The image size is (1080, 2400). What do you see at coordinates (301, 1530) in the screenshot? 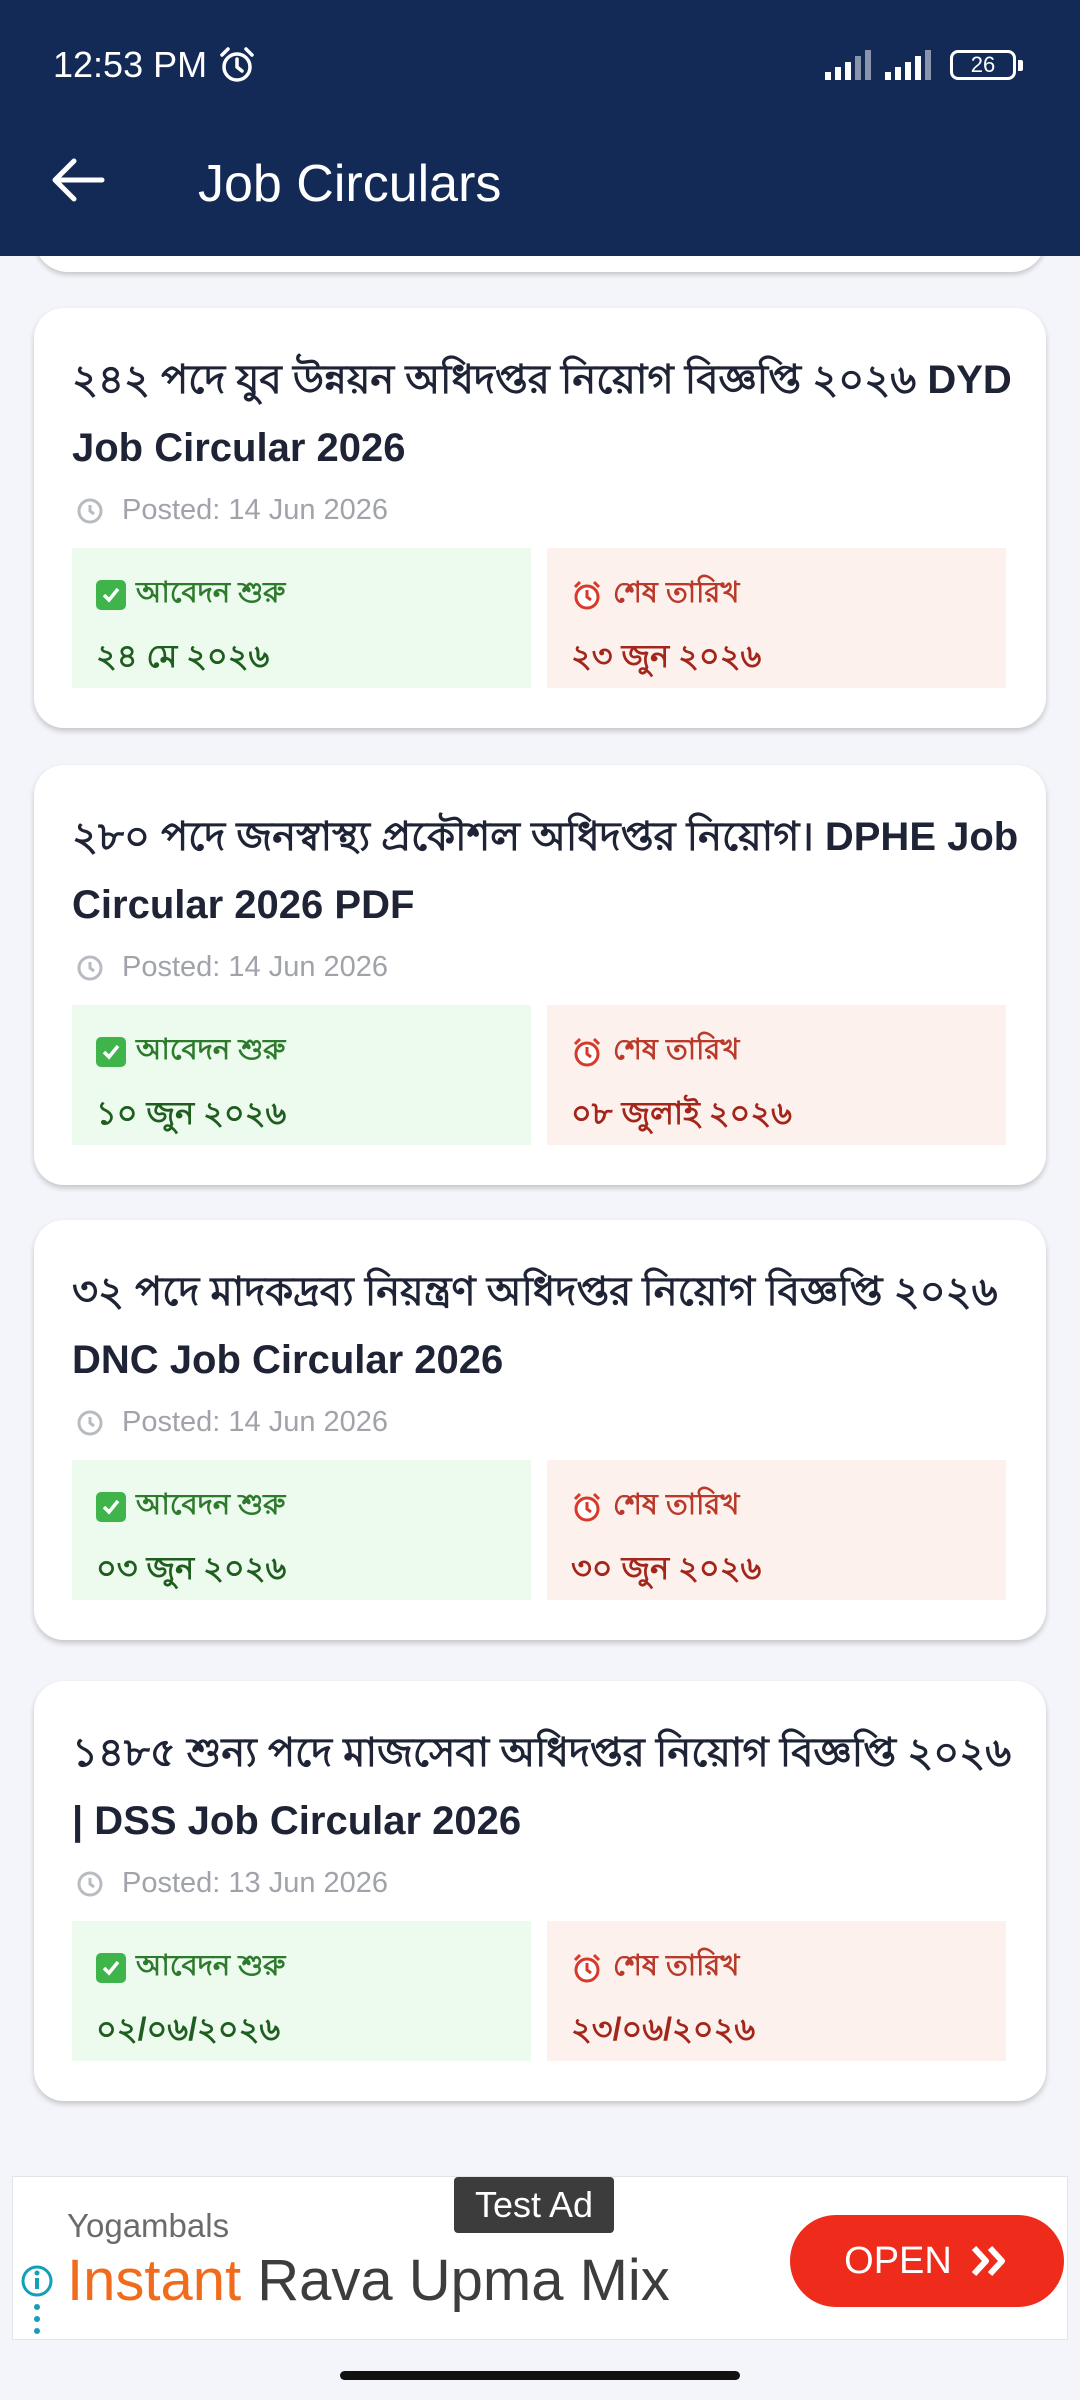
I see `start-date-box: আবেদন শুরু ০৩ জুন ২০২৬` at bounding box center [301, 1530].